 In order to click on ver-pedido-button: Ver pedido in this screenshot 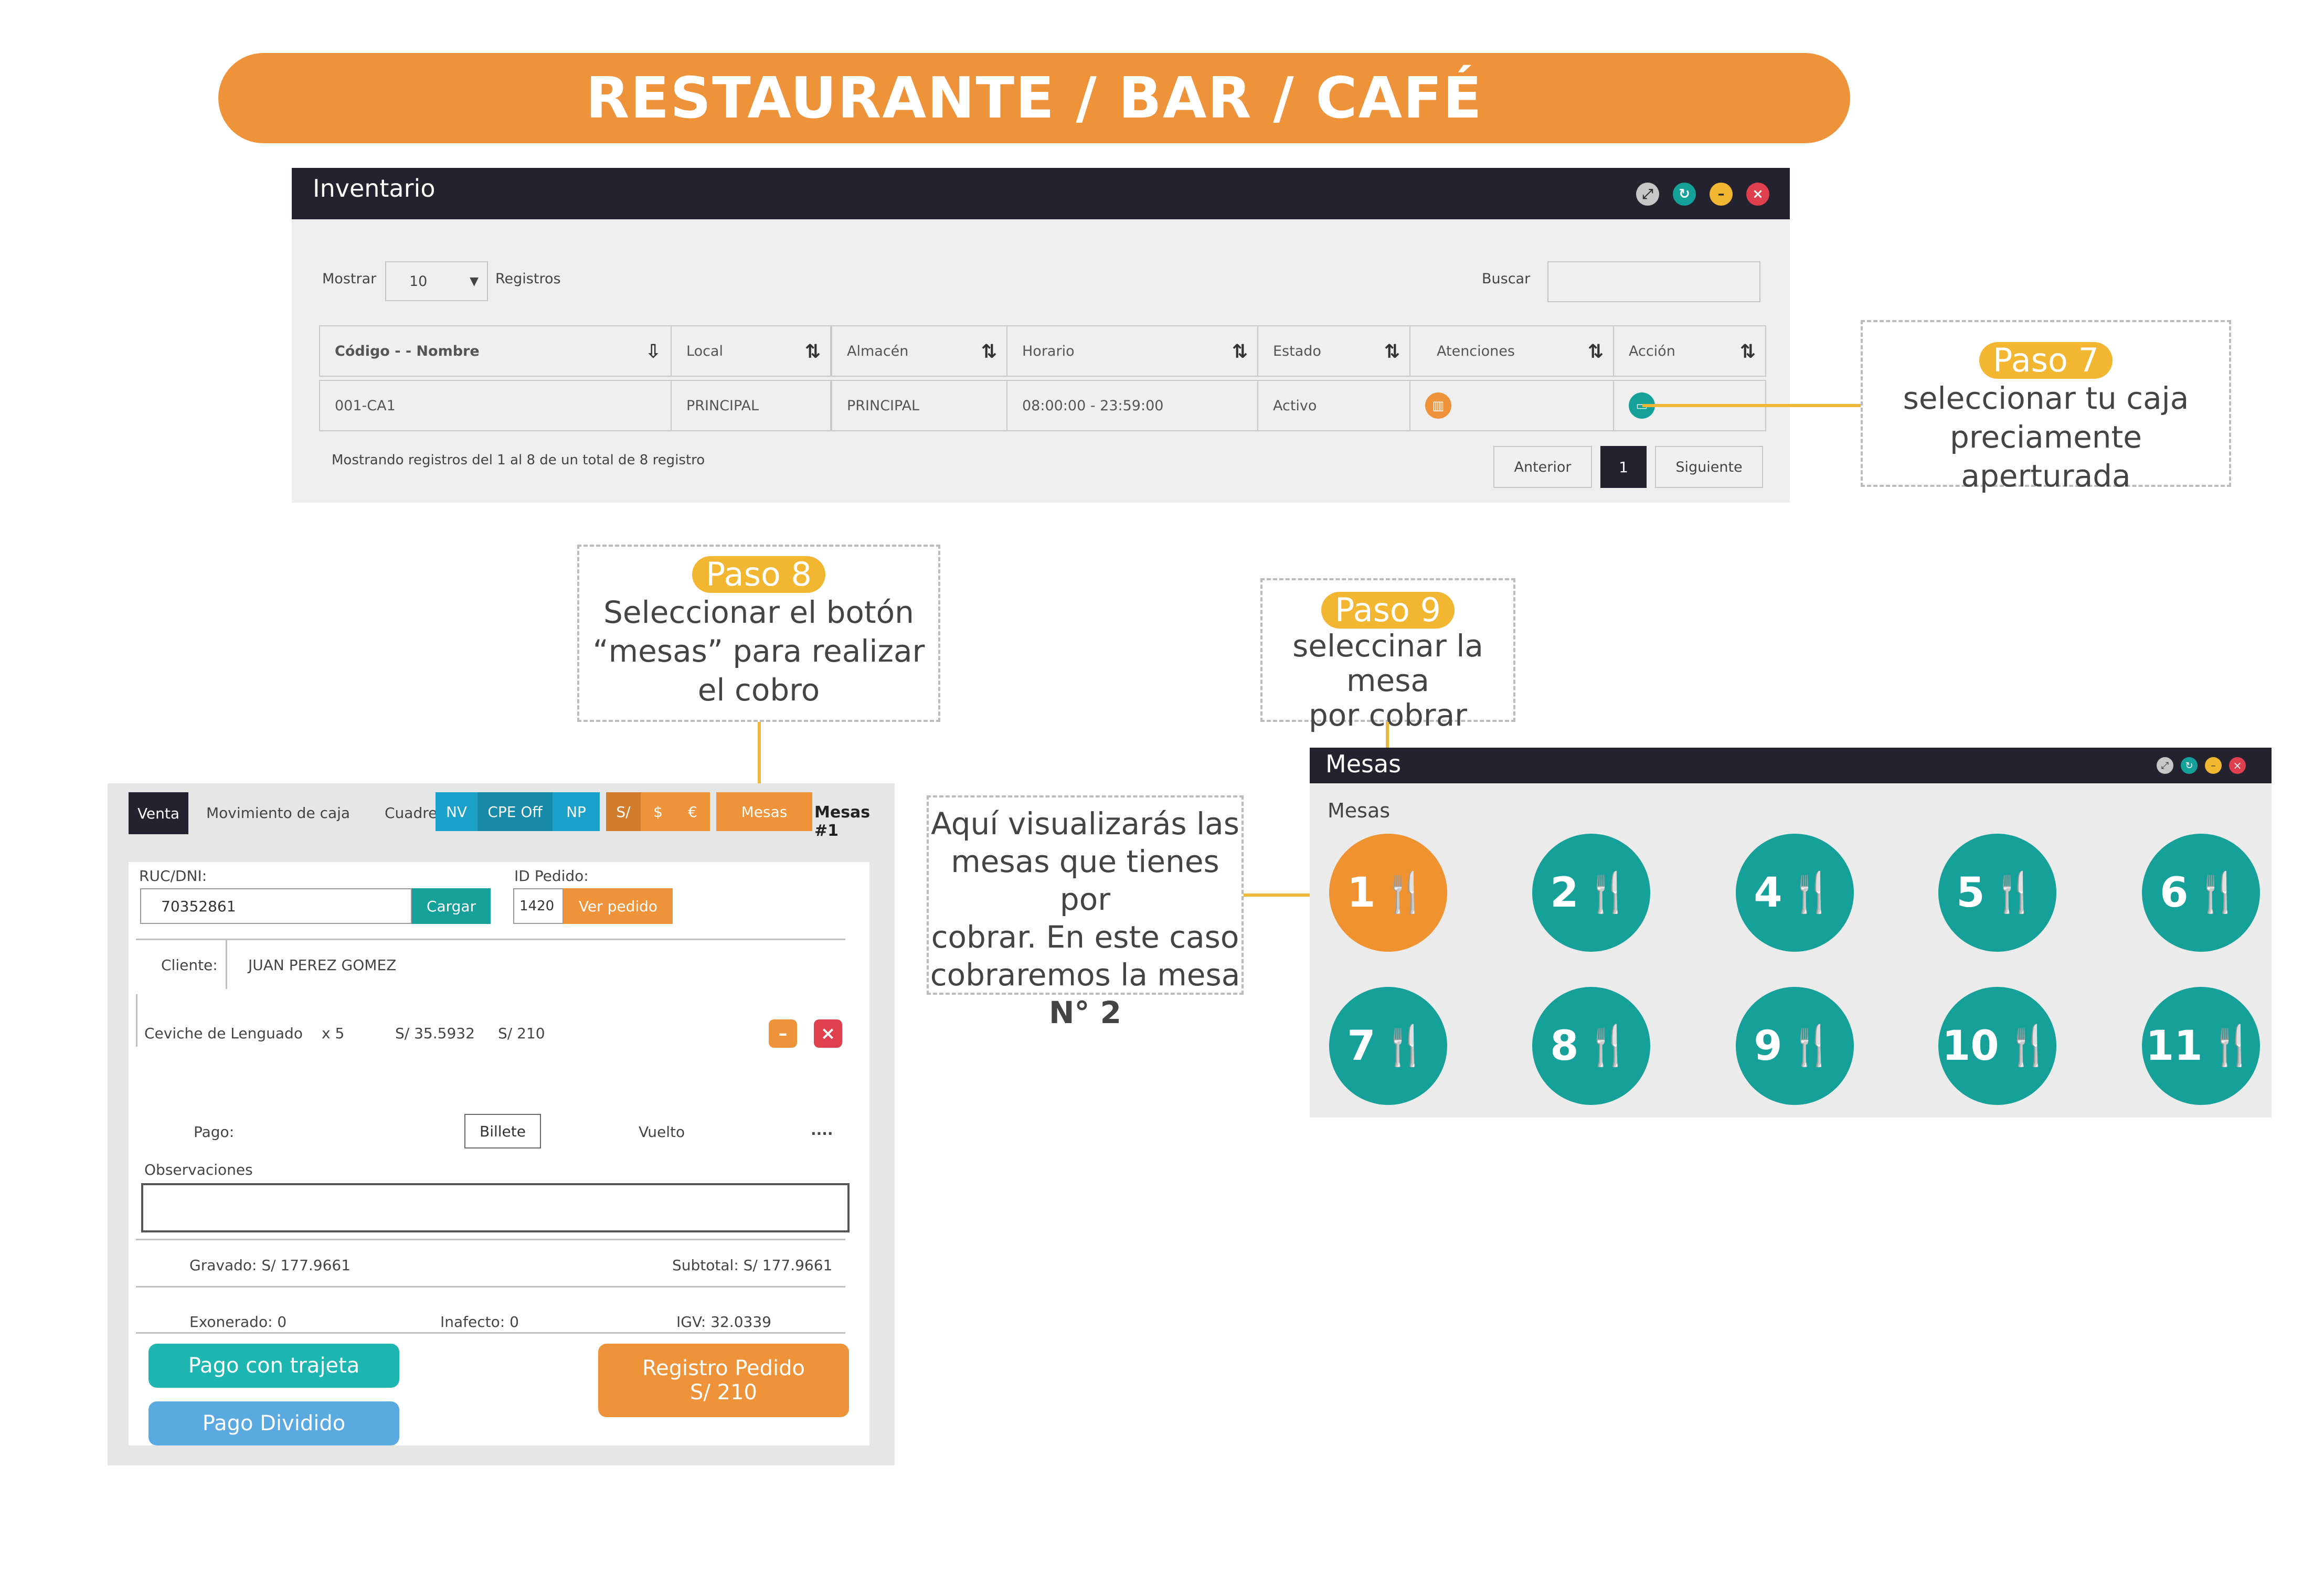, I will do `click(618, 906)`.